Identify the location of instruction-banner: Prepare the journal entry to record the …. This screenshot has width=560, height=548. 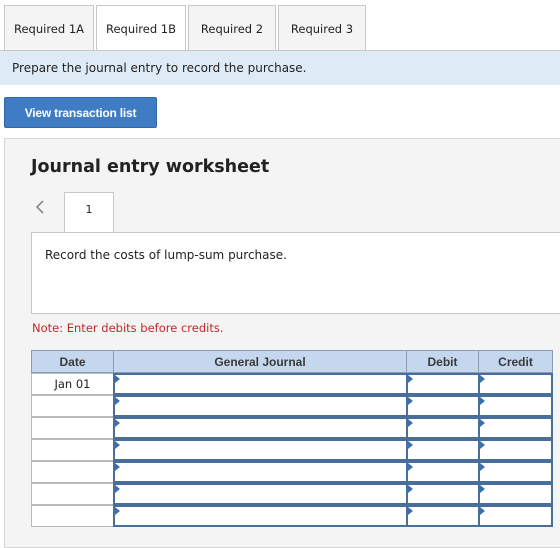
(280, 68).